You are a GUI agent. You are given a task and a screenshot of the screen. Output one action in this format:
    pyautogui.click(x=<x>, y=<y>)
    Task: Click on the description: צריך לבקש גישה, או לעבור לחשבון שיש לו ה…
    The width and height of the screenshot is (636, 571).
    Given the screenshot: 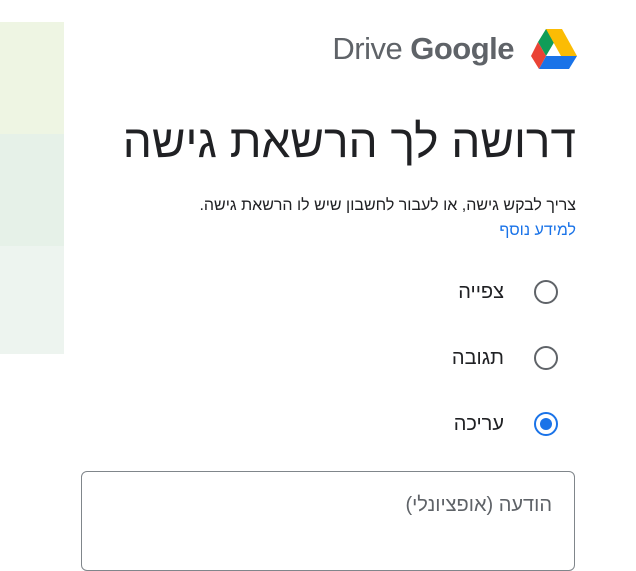 What is the action you would take?
    pyautogui.click(x=316, y=218)
    